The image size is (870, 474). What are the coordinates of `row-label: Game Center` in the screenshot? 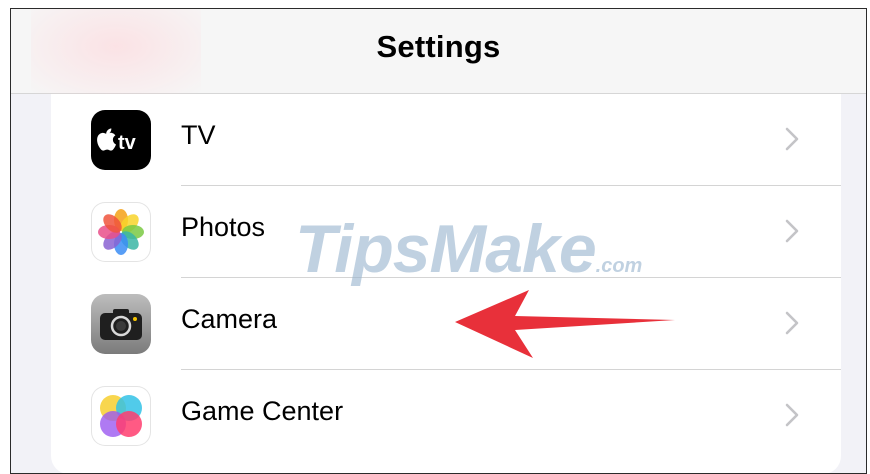 It's located at (262, 411).